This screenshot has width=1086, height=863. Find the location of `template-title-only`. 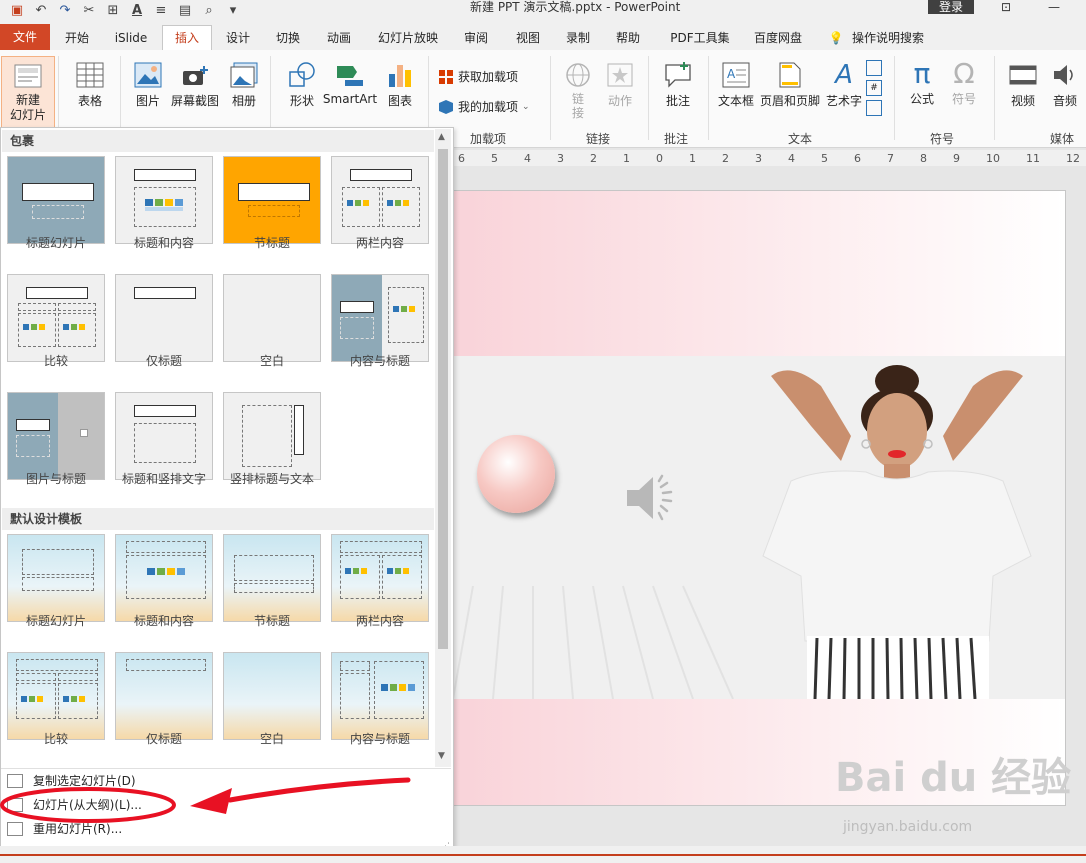

template-title-only is located at coordinates (164, 696).